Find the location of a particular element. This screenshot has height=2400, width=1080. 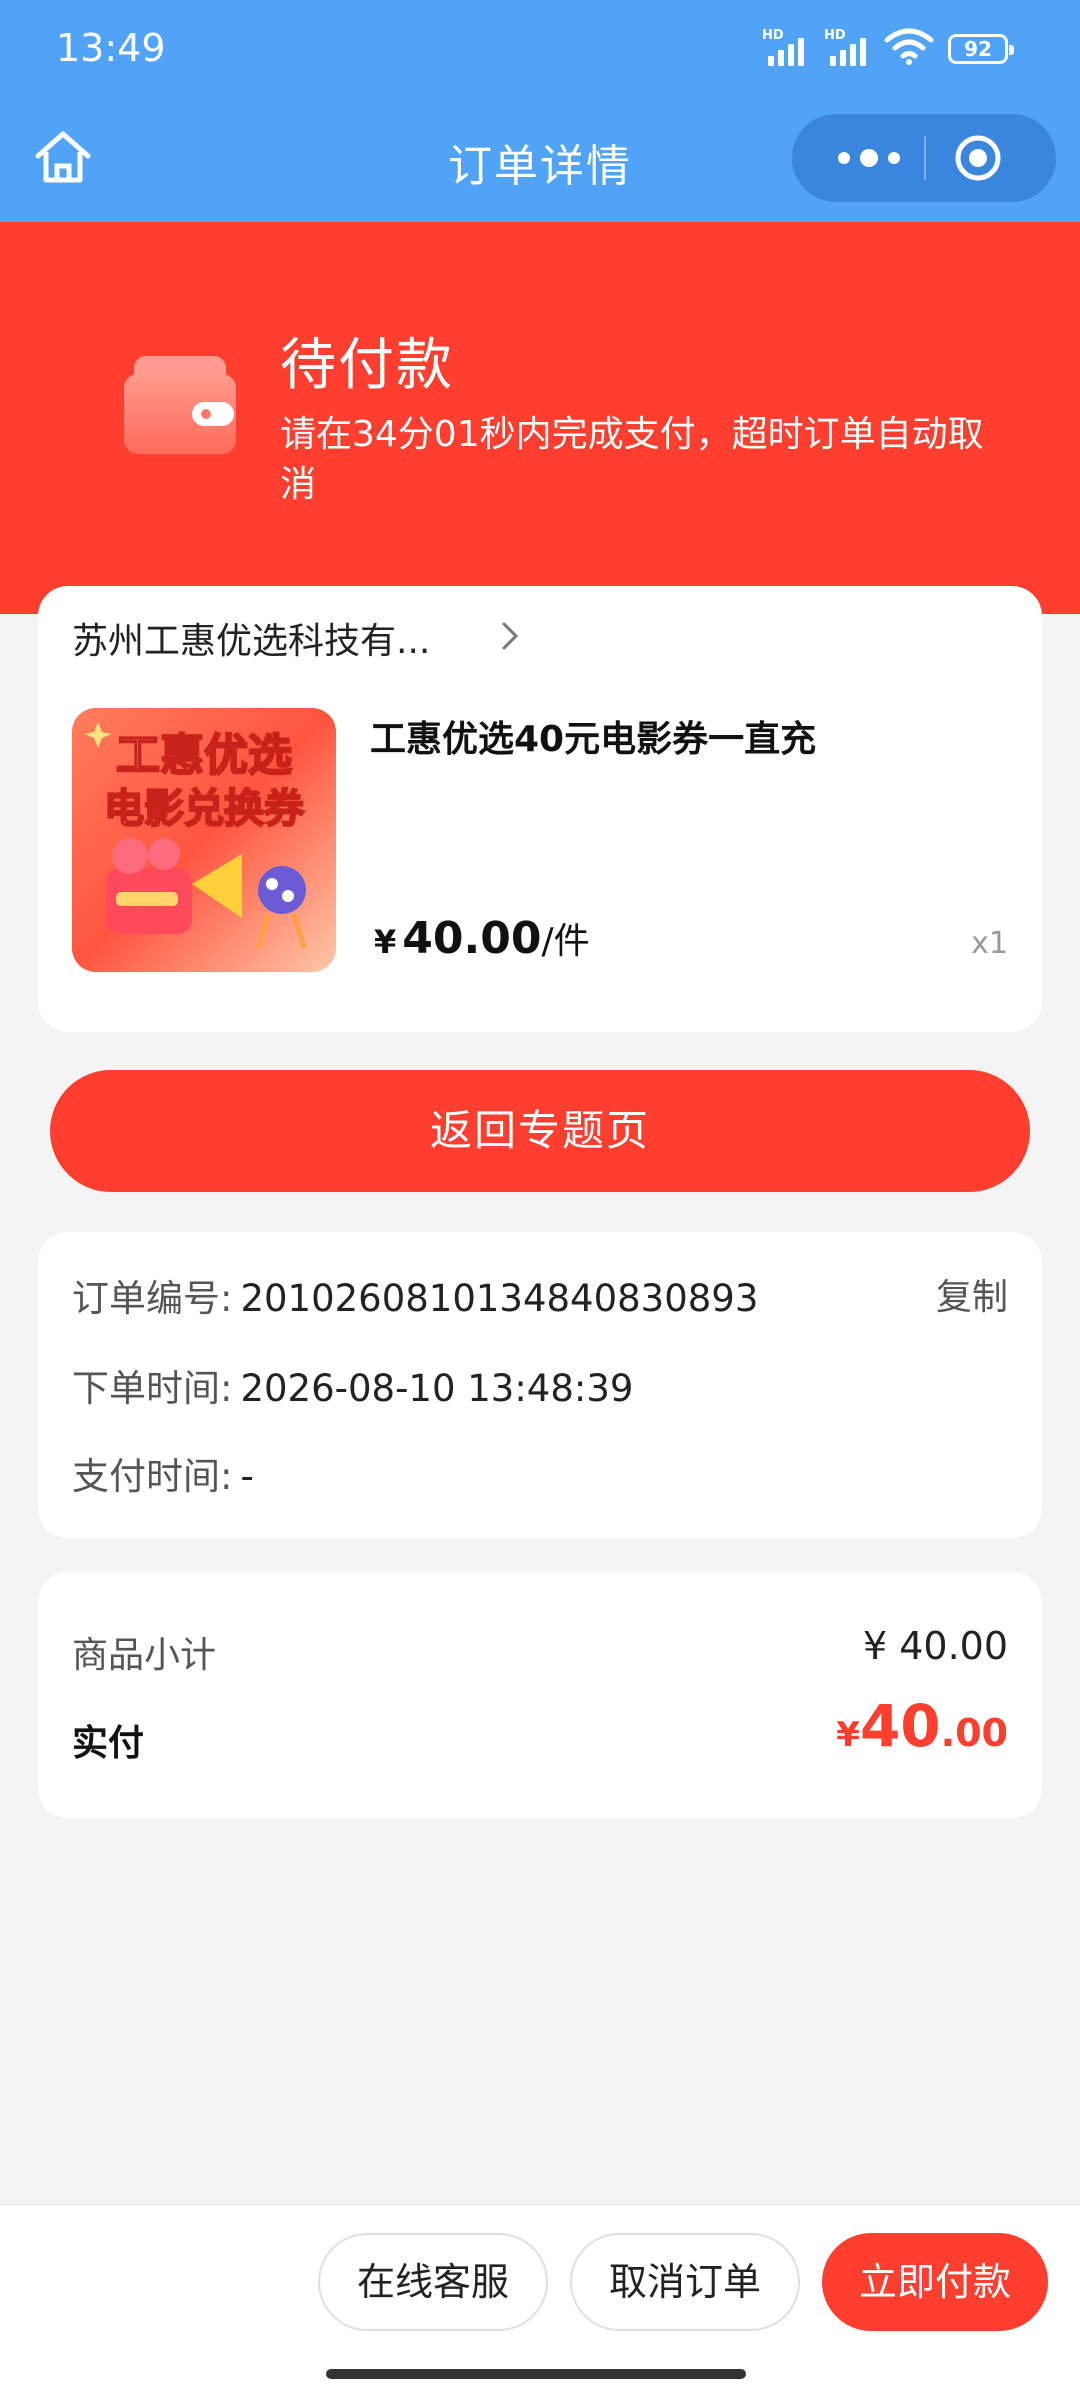

payment-countdown-text: 请在34分01秒内完成支付，超时订单自动取消 is located at coordinates (632, 459).